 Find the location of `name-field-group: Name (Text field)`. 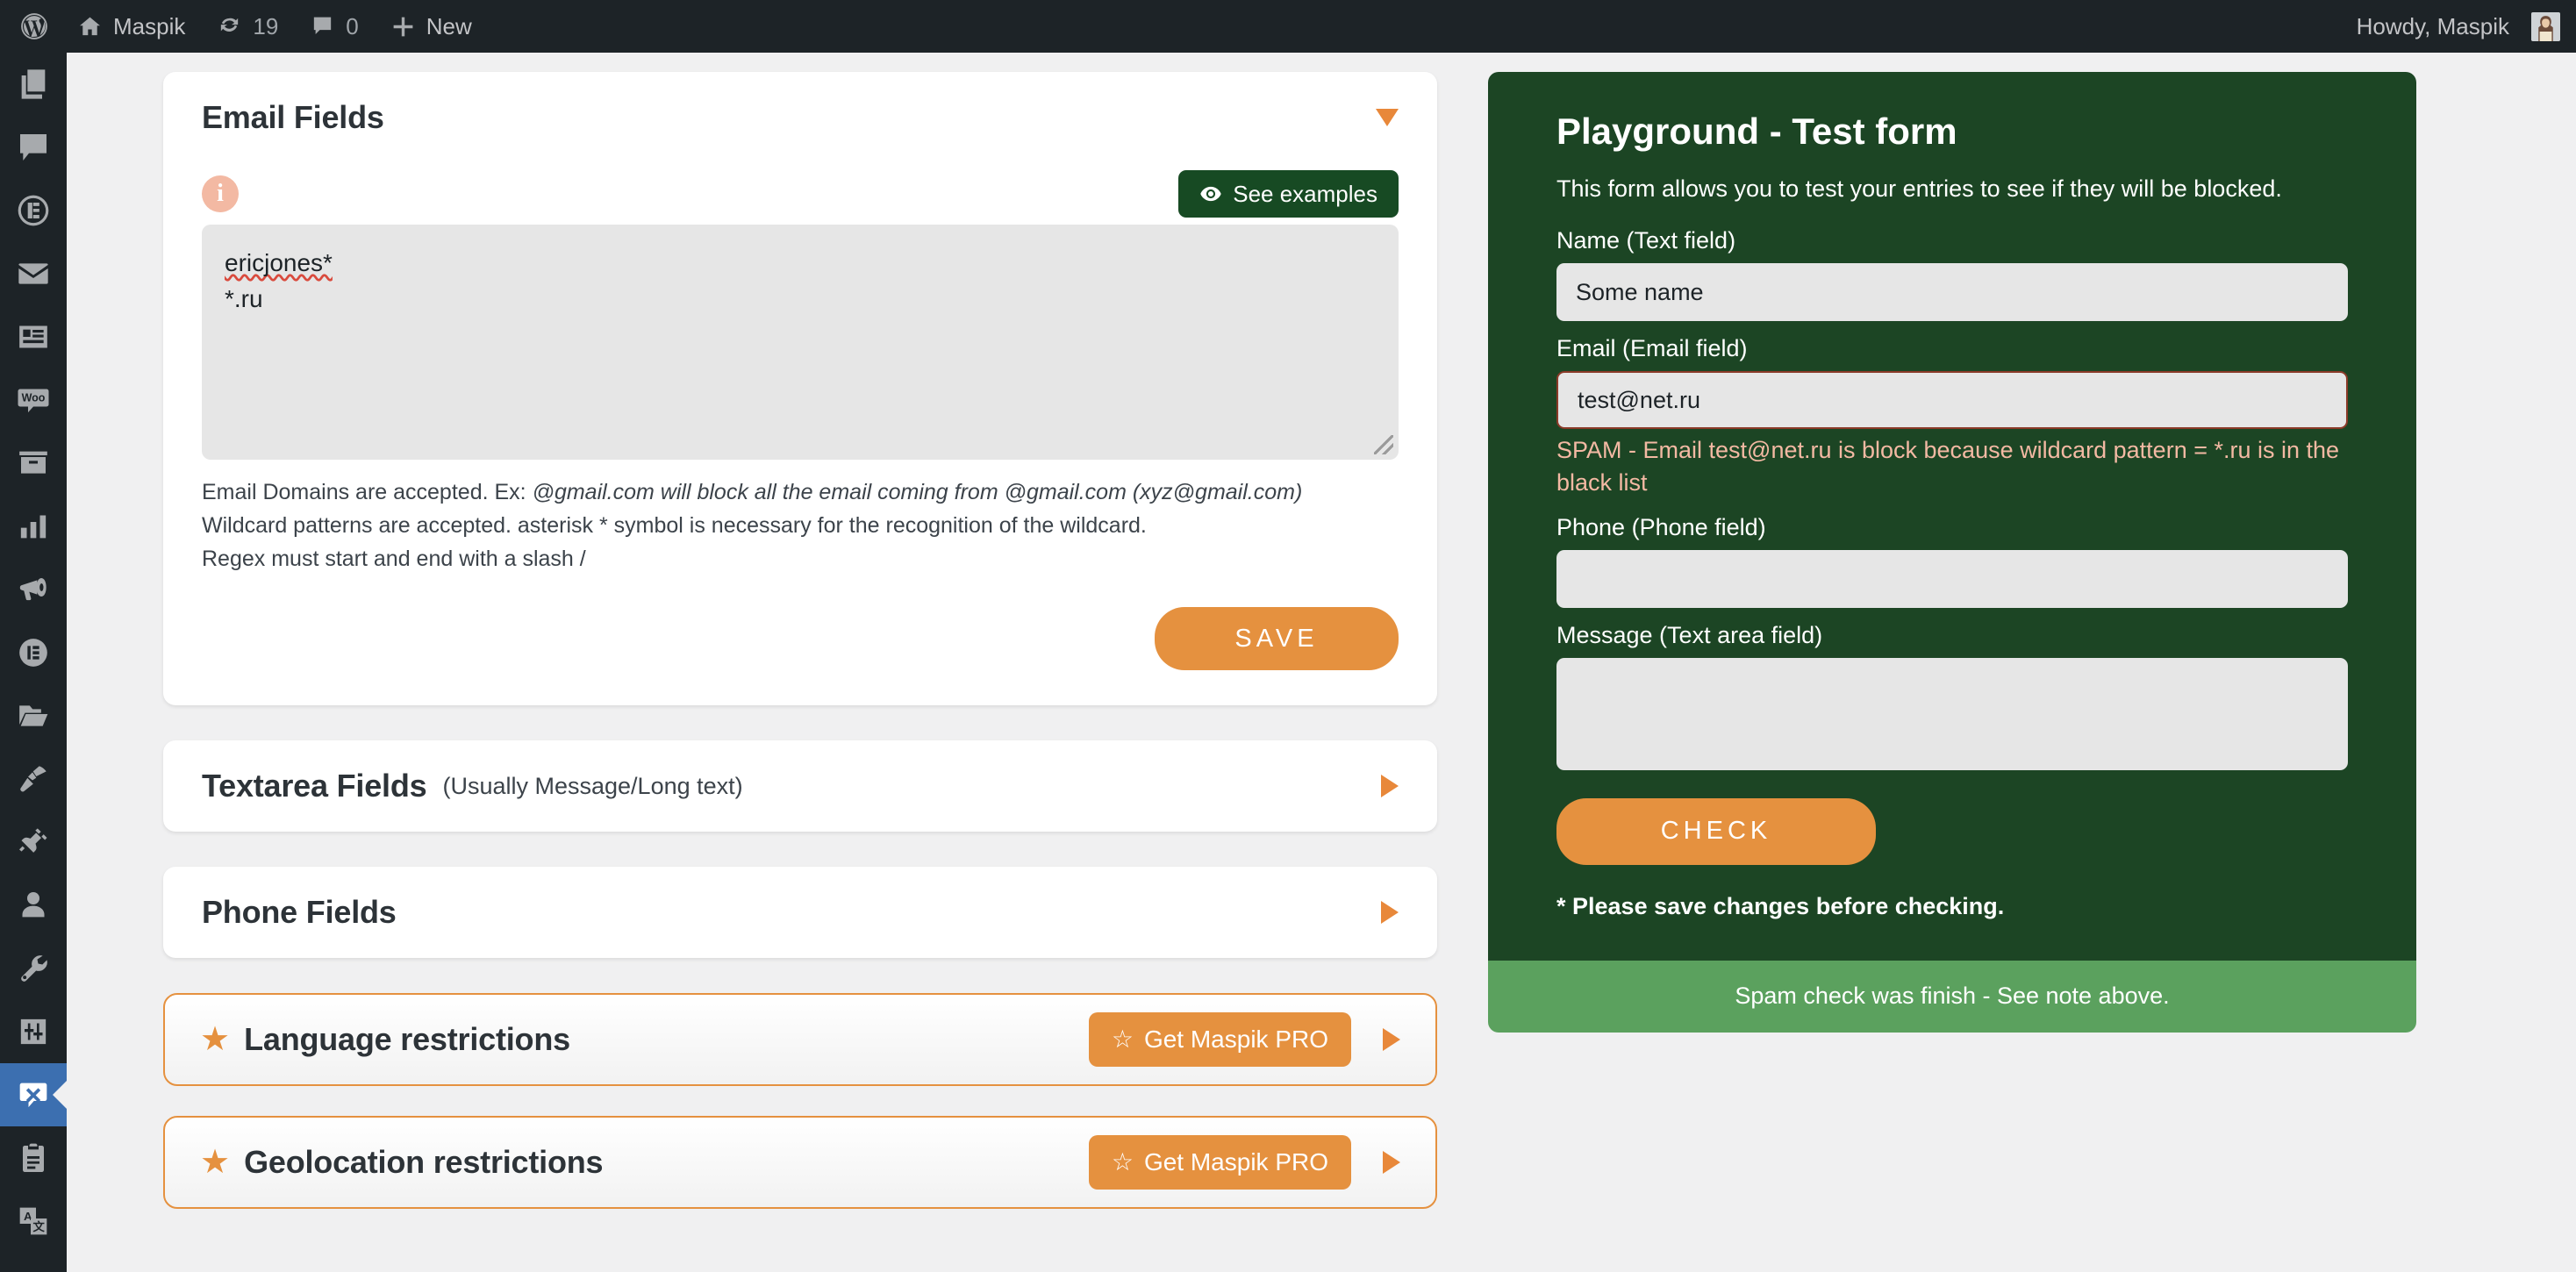

name-field-group: Name (Text field) is located at coordinates (1952, 274).